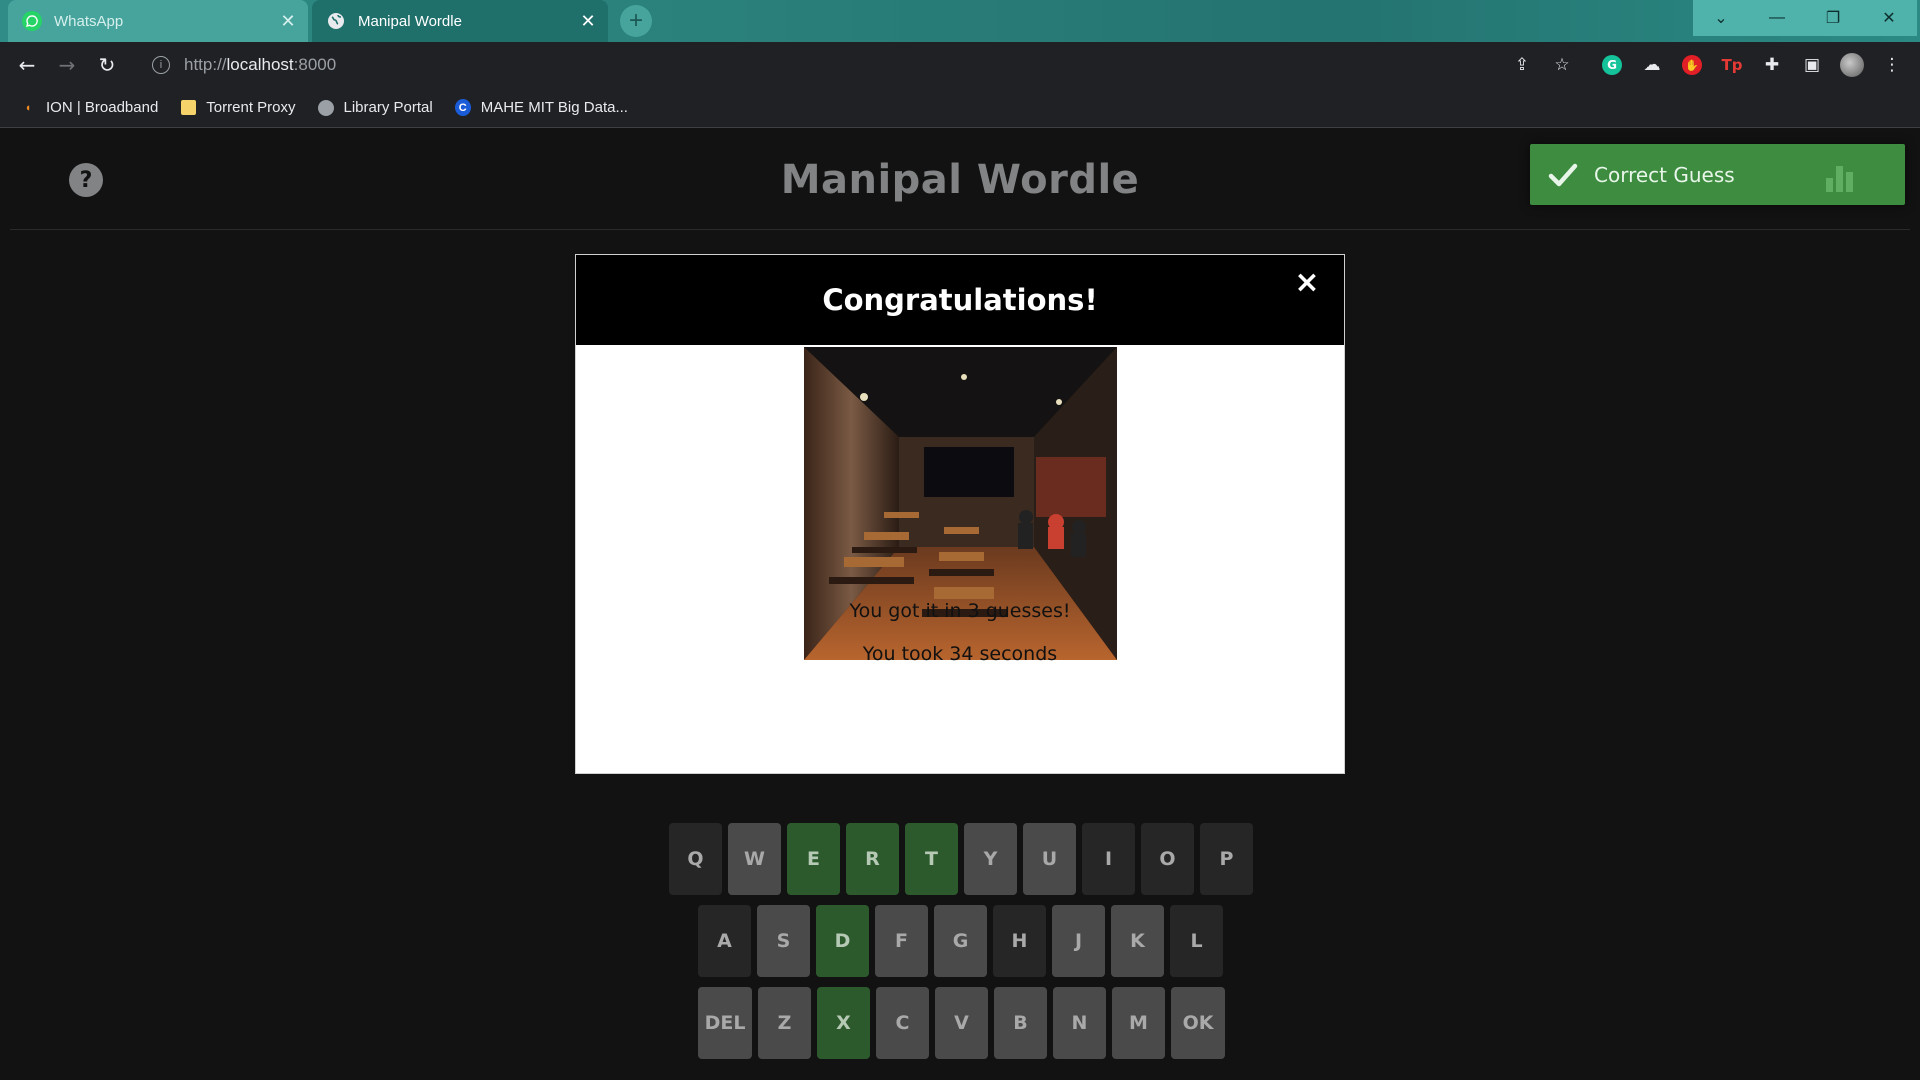  What do you see at coordinates (1664, 174) in the screenshot?
I see `toast-text: Correct Guess` at bounding box center [1664, 174].